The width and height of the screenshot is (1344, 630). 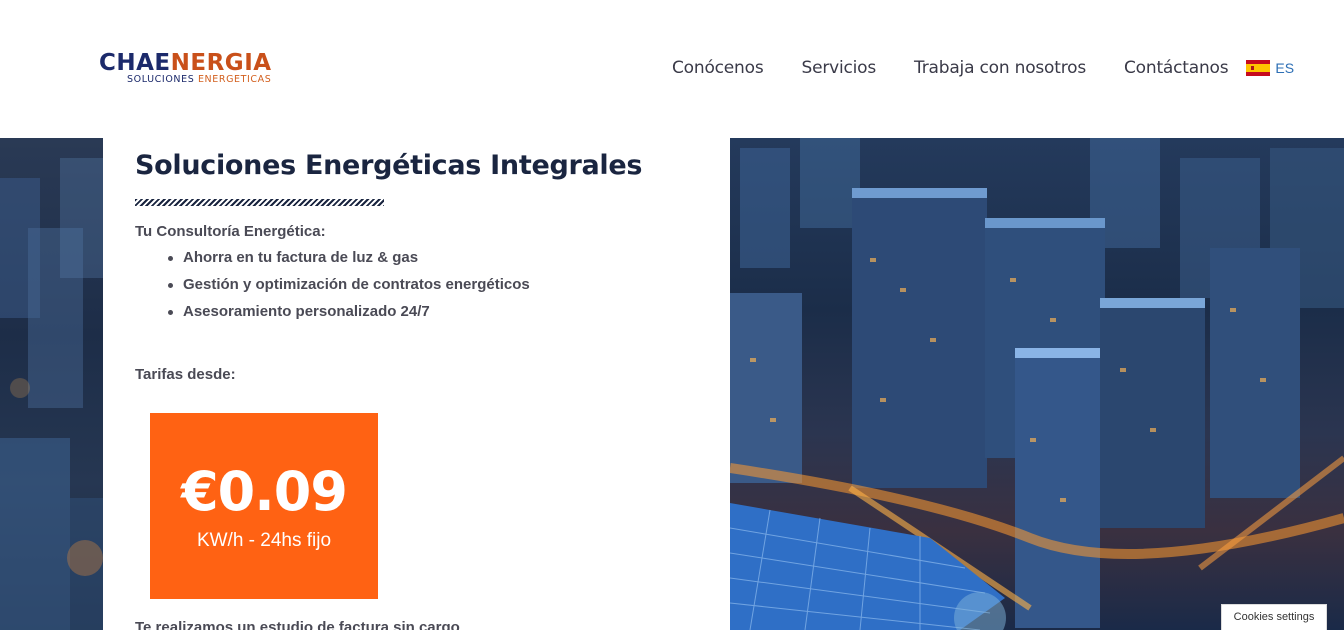 I want to click on logo-wordmark: CHAENERGIA, so click(x=185, y=63).